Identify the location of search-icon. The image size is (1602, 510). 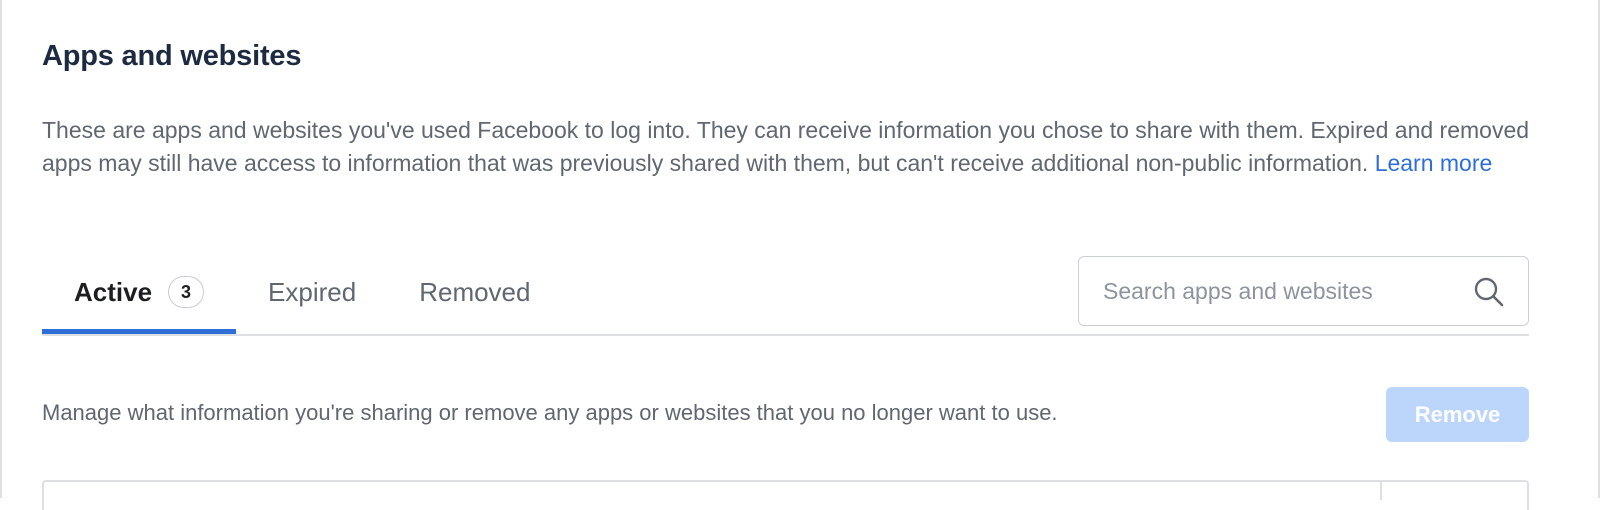
(1489, 292).